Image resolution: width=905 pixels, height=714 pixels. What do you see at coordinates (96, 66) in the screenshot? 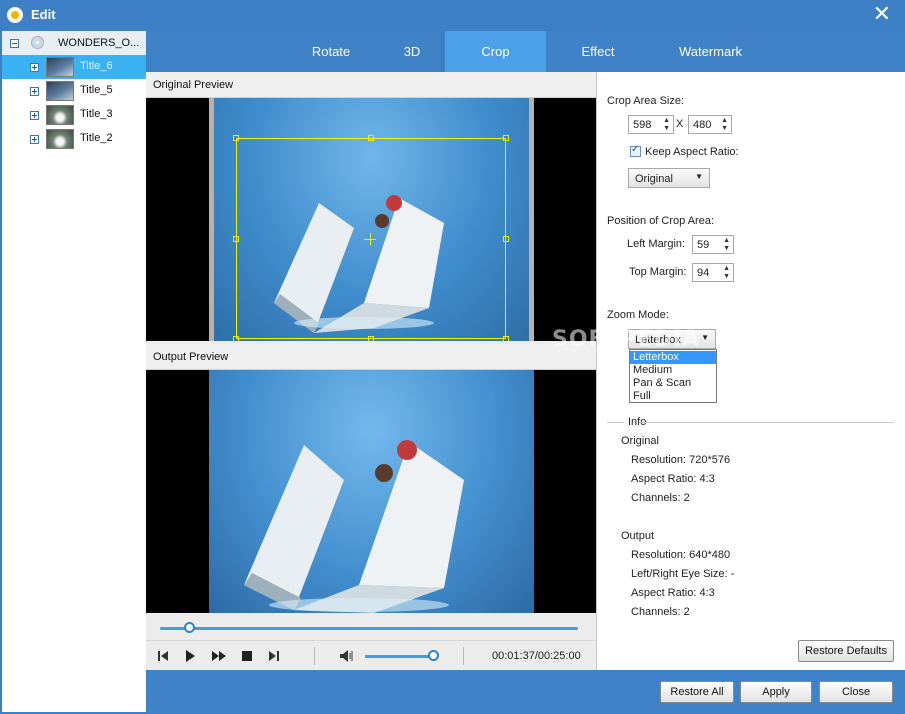
I see `tree-item-label: Title_6` at bounding box center [96, 66].